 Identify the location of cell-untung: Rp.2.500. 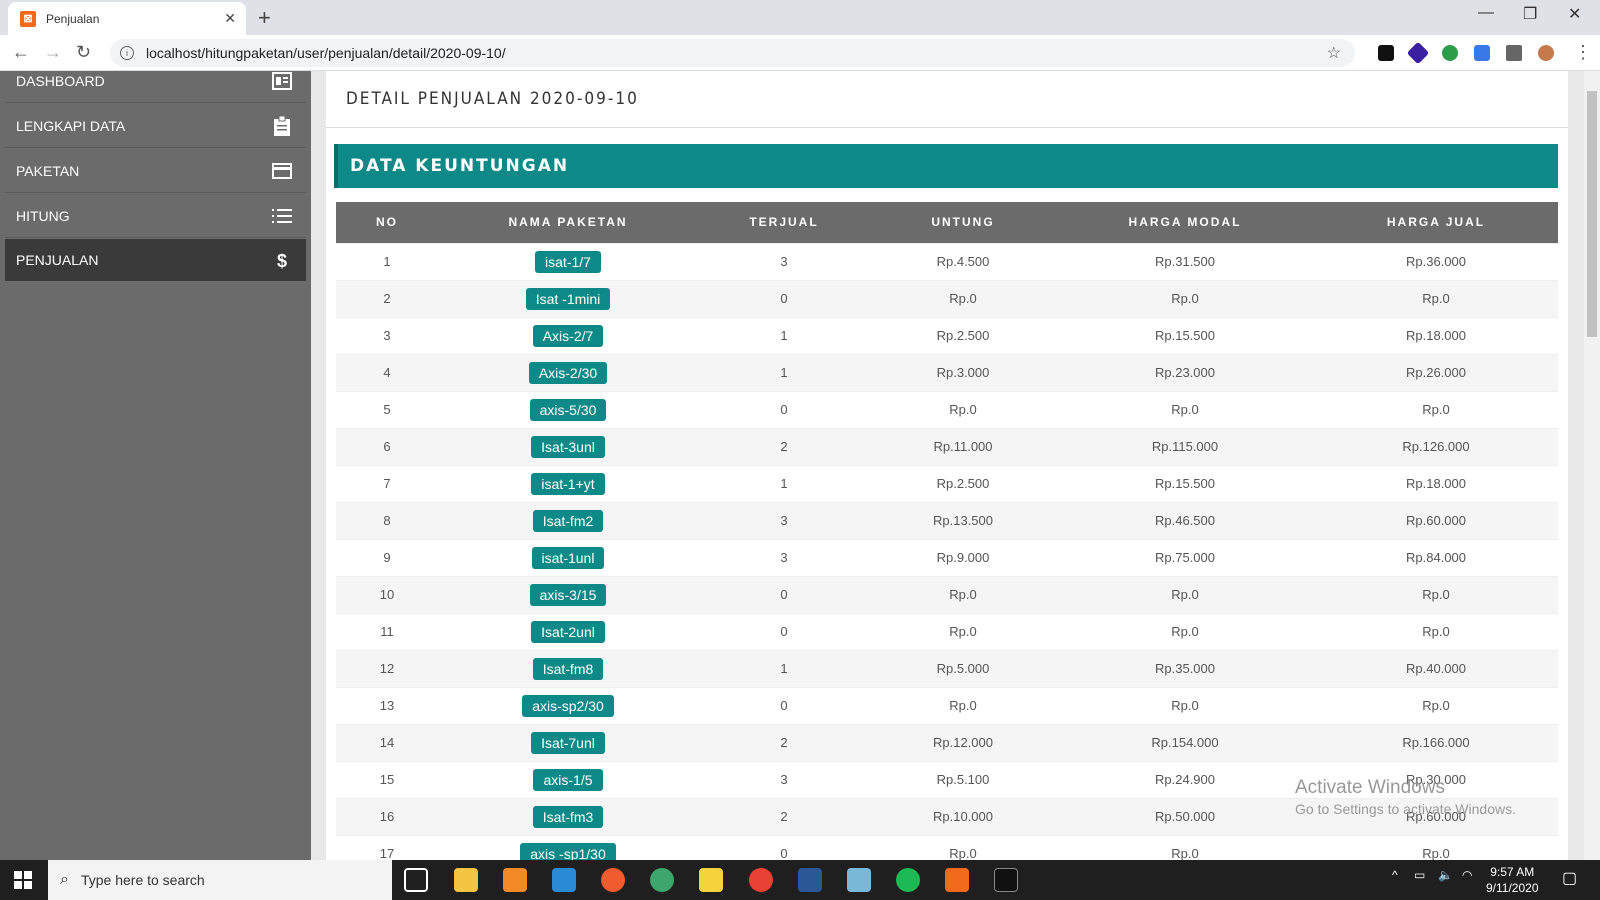
(963, 483).